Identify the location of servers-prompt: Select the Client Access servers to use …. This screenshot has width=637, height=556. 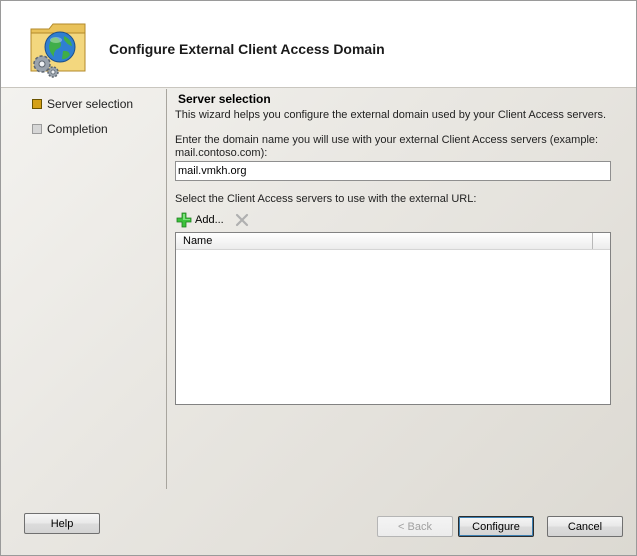
(326, 199).